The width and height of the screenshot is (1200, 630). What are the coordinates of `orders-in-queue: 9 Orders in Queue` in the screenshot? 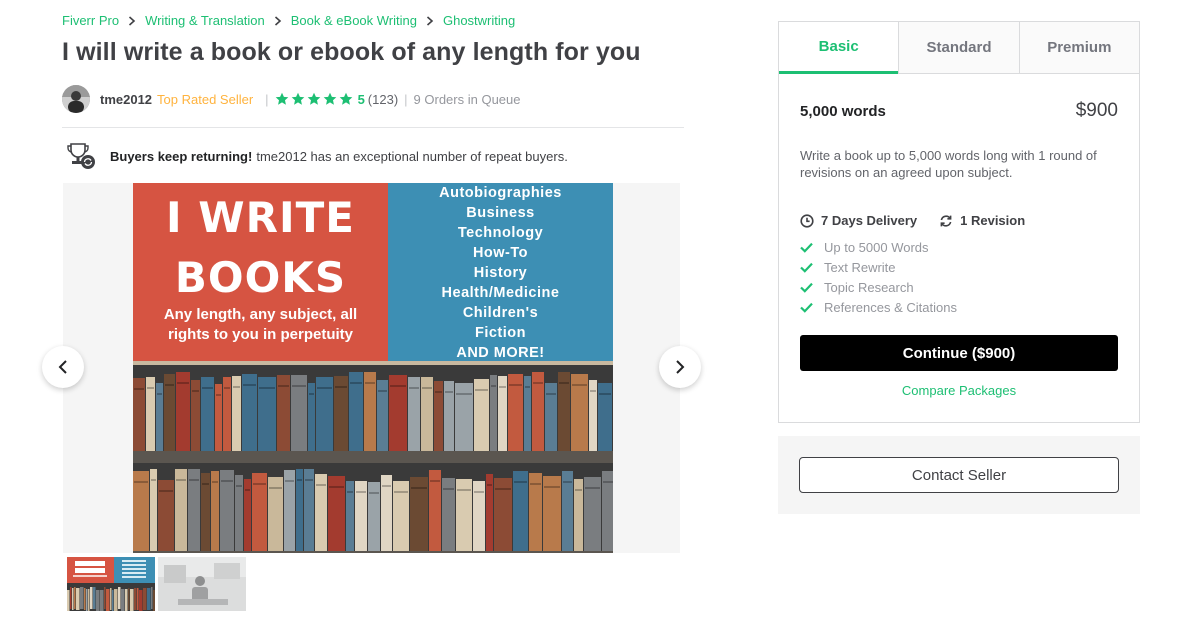 It's located at (467, 99).